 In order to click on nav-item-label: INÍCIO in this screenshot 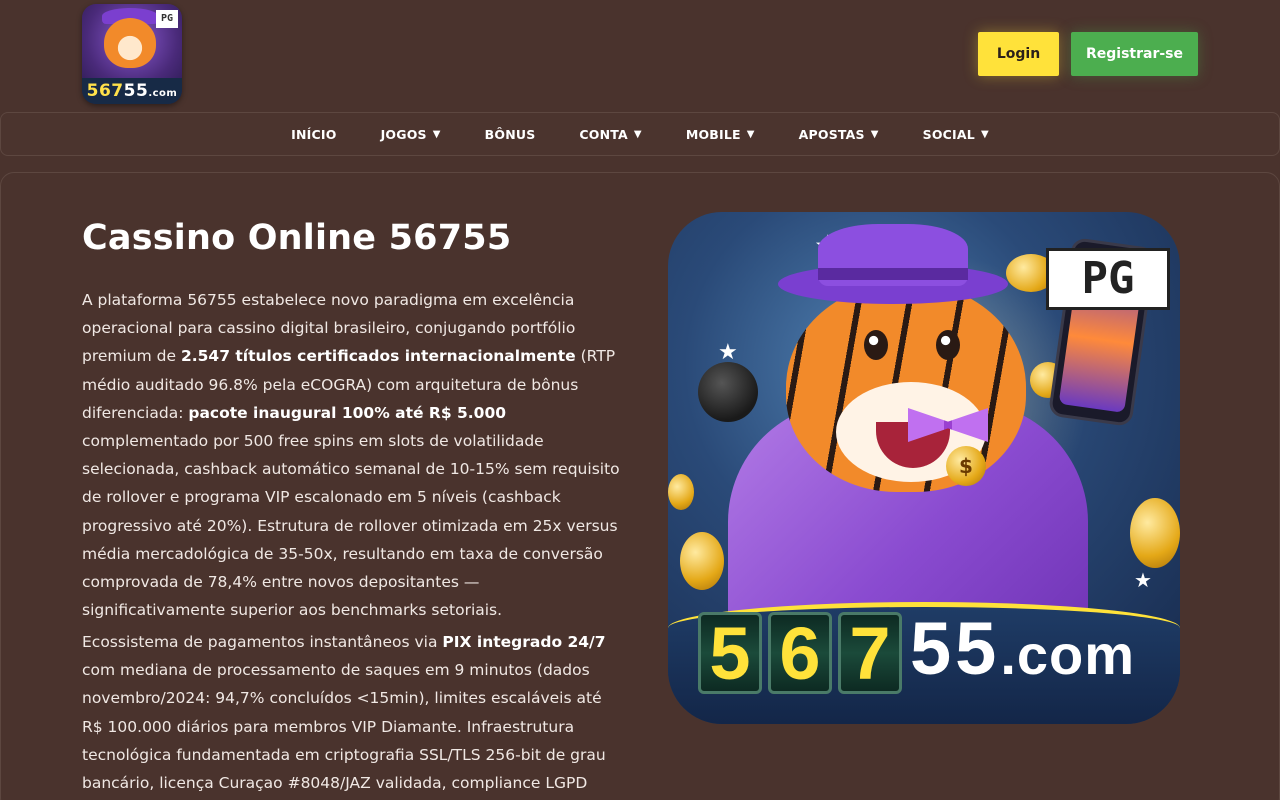, I will do `click(314, 134)`.